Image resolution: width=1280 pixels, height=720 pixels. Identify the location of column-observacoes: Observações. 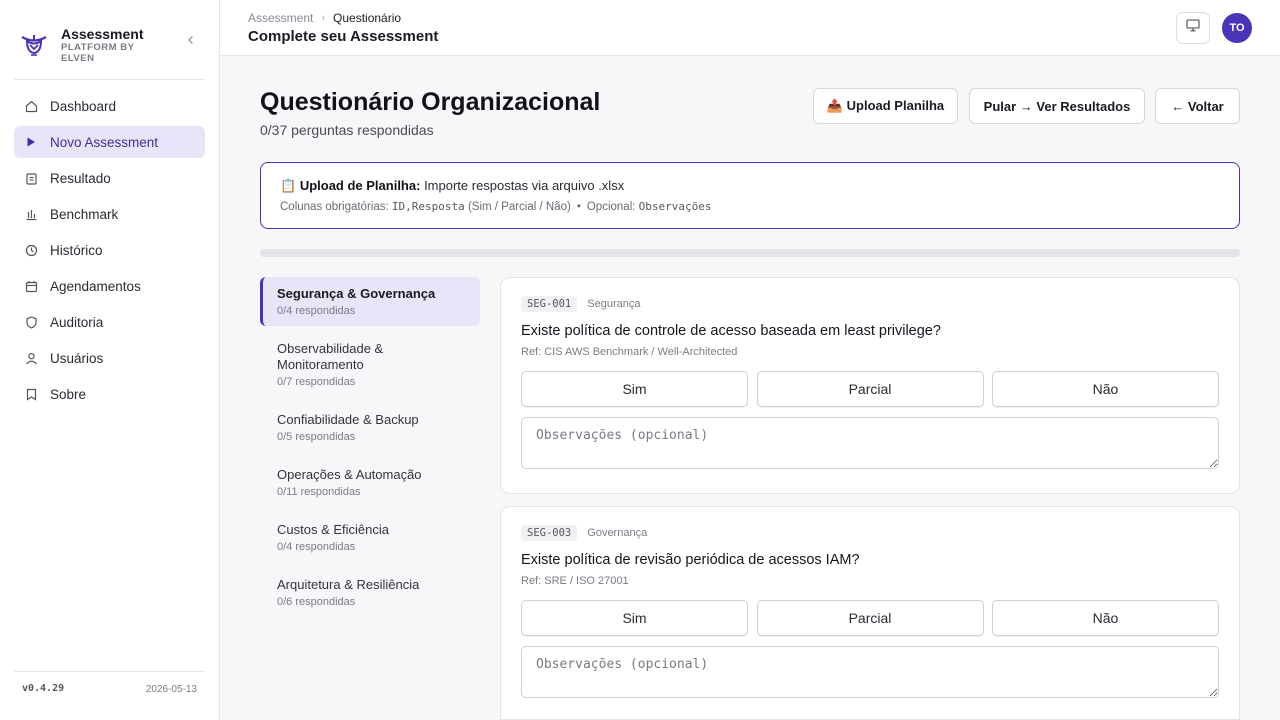
(675, 206).